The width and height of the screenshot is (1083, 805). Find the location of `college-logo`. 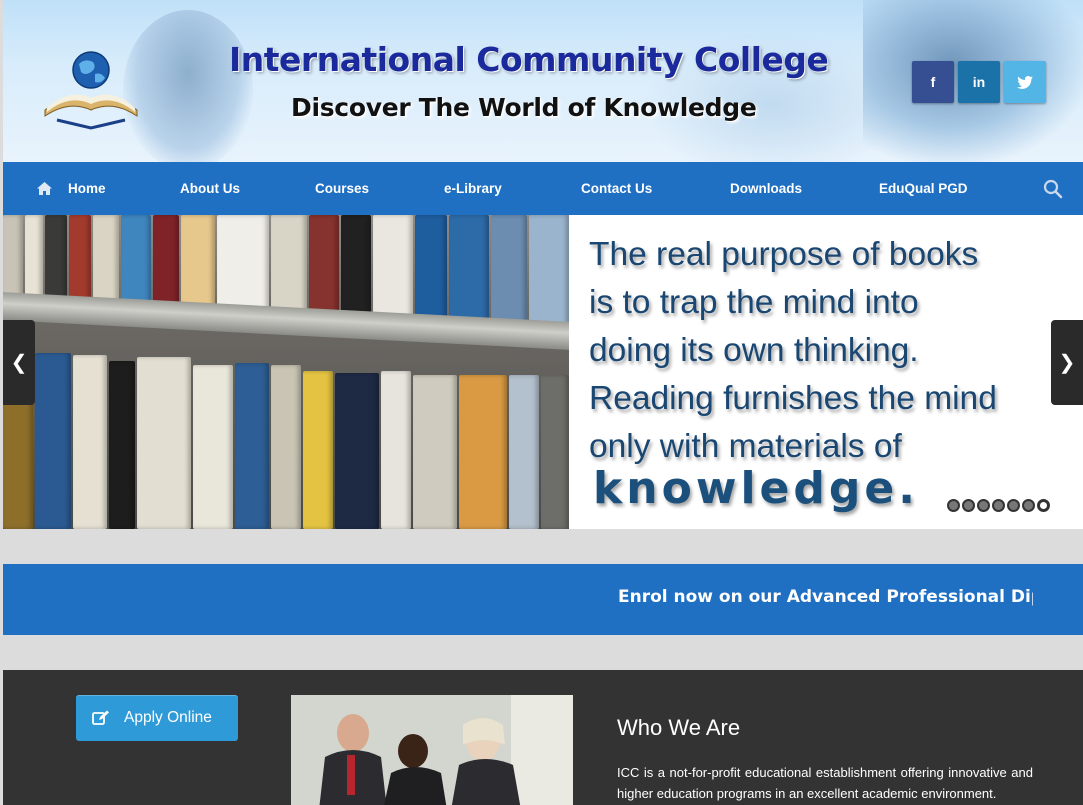

college-logo is located at coordinates (91, 89).